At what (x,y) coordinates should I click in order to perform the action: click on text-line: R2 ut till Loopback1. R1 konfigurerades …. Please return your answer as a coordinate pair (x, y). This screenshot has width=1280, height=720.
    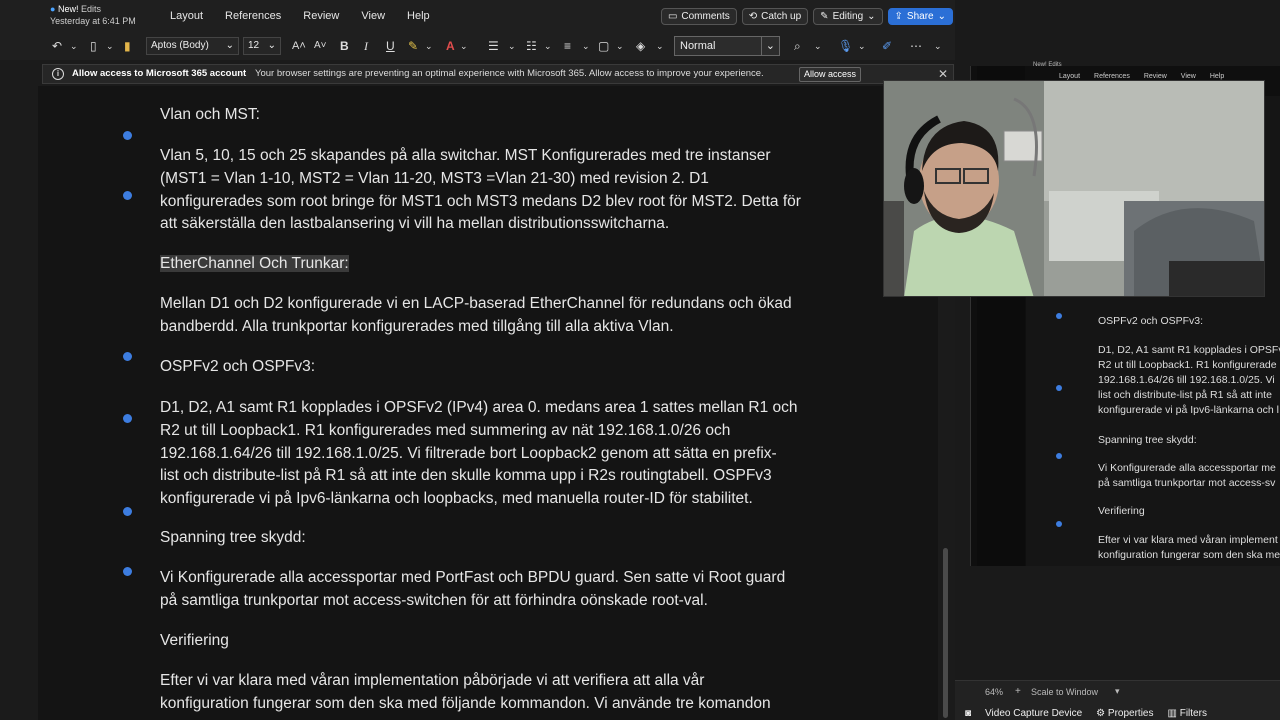
    Looking at the image, I should click on (445, 430).